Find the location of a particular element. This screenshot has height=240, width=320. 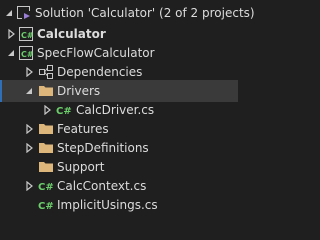

solution-icon is located at coordinates (24, 13).